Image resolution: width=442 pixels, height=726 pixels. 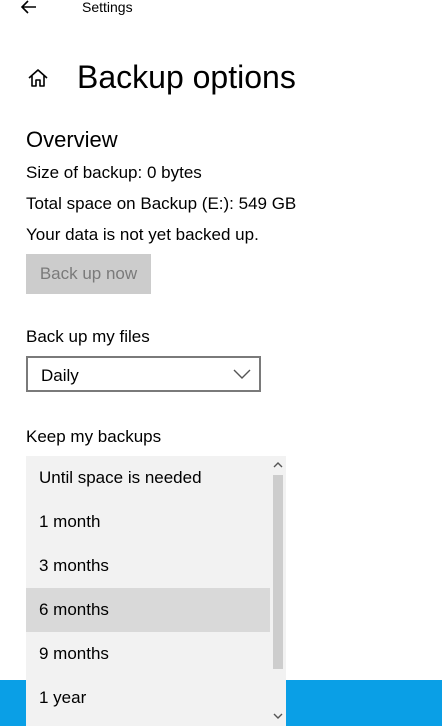 I want to click on backup-size-text: Size of backup: 0 bytes, so click(x=114, y=172).